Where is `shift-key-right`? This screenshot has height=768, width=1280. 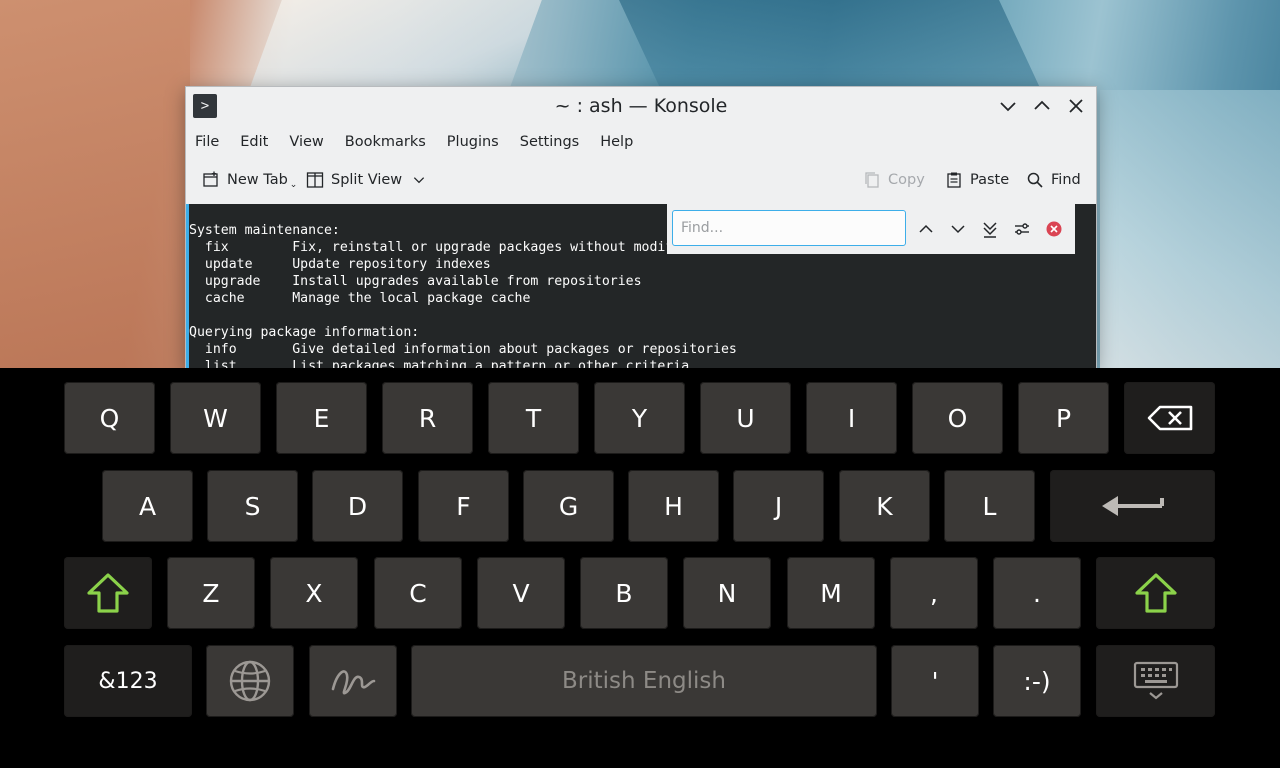 shift-key-right is located at coordinates (1155, 593).